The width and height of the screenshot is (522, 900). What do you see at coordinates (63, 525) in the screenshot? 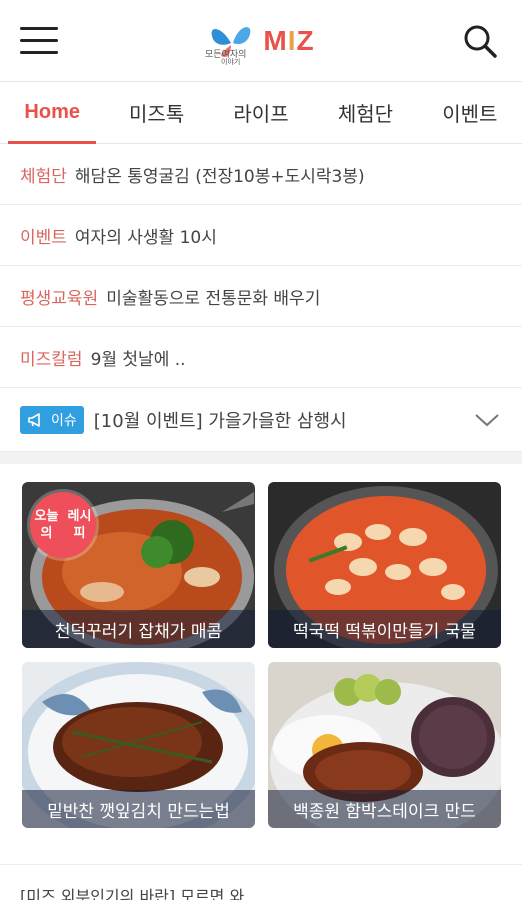
I see `todays-recipe-badge: 오늘의 레시피` at bounding box center [63, 525].